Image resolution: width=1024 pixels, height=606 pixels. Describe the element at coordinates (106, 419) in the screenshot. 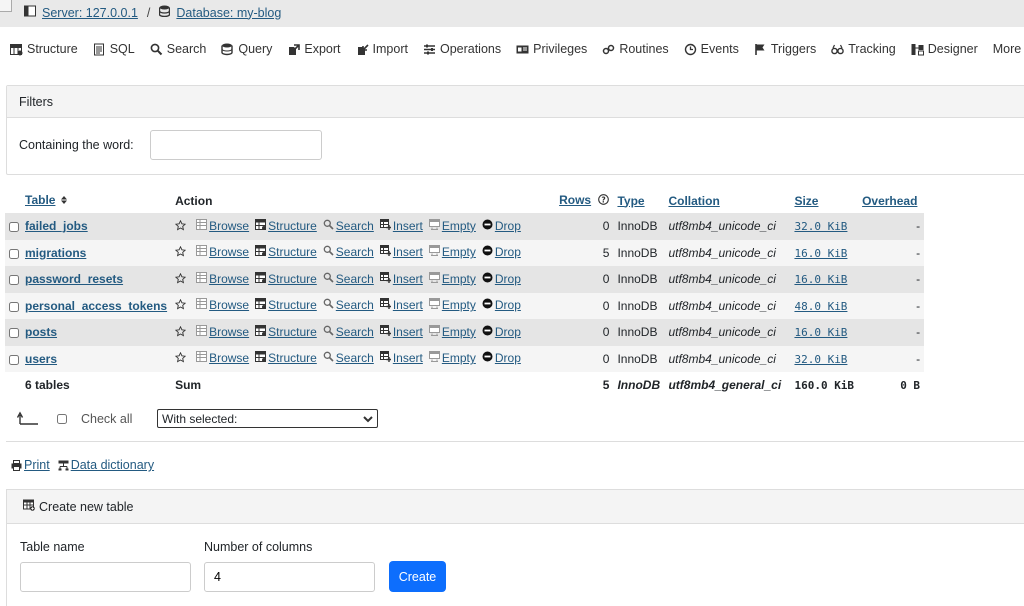

I see `check-all-label: Check all` at that location.